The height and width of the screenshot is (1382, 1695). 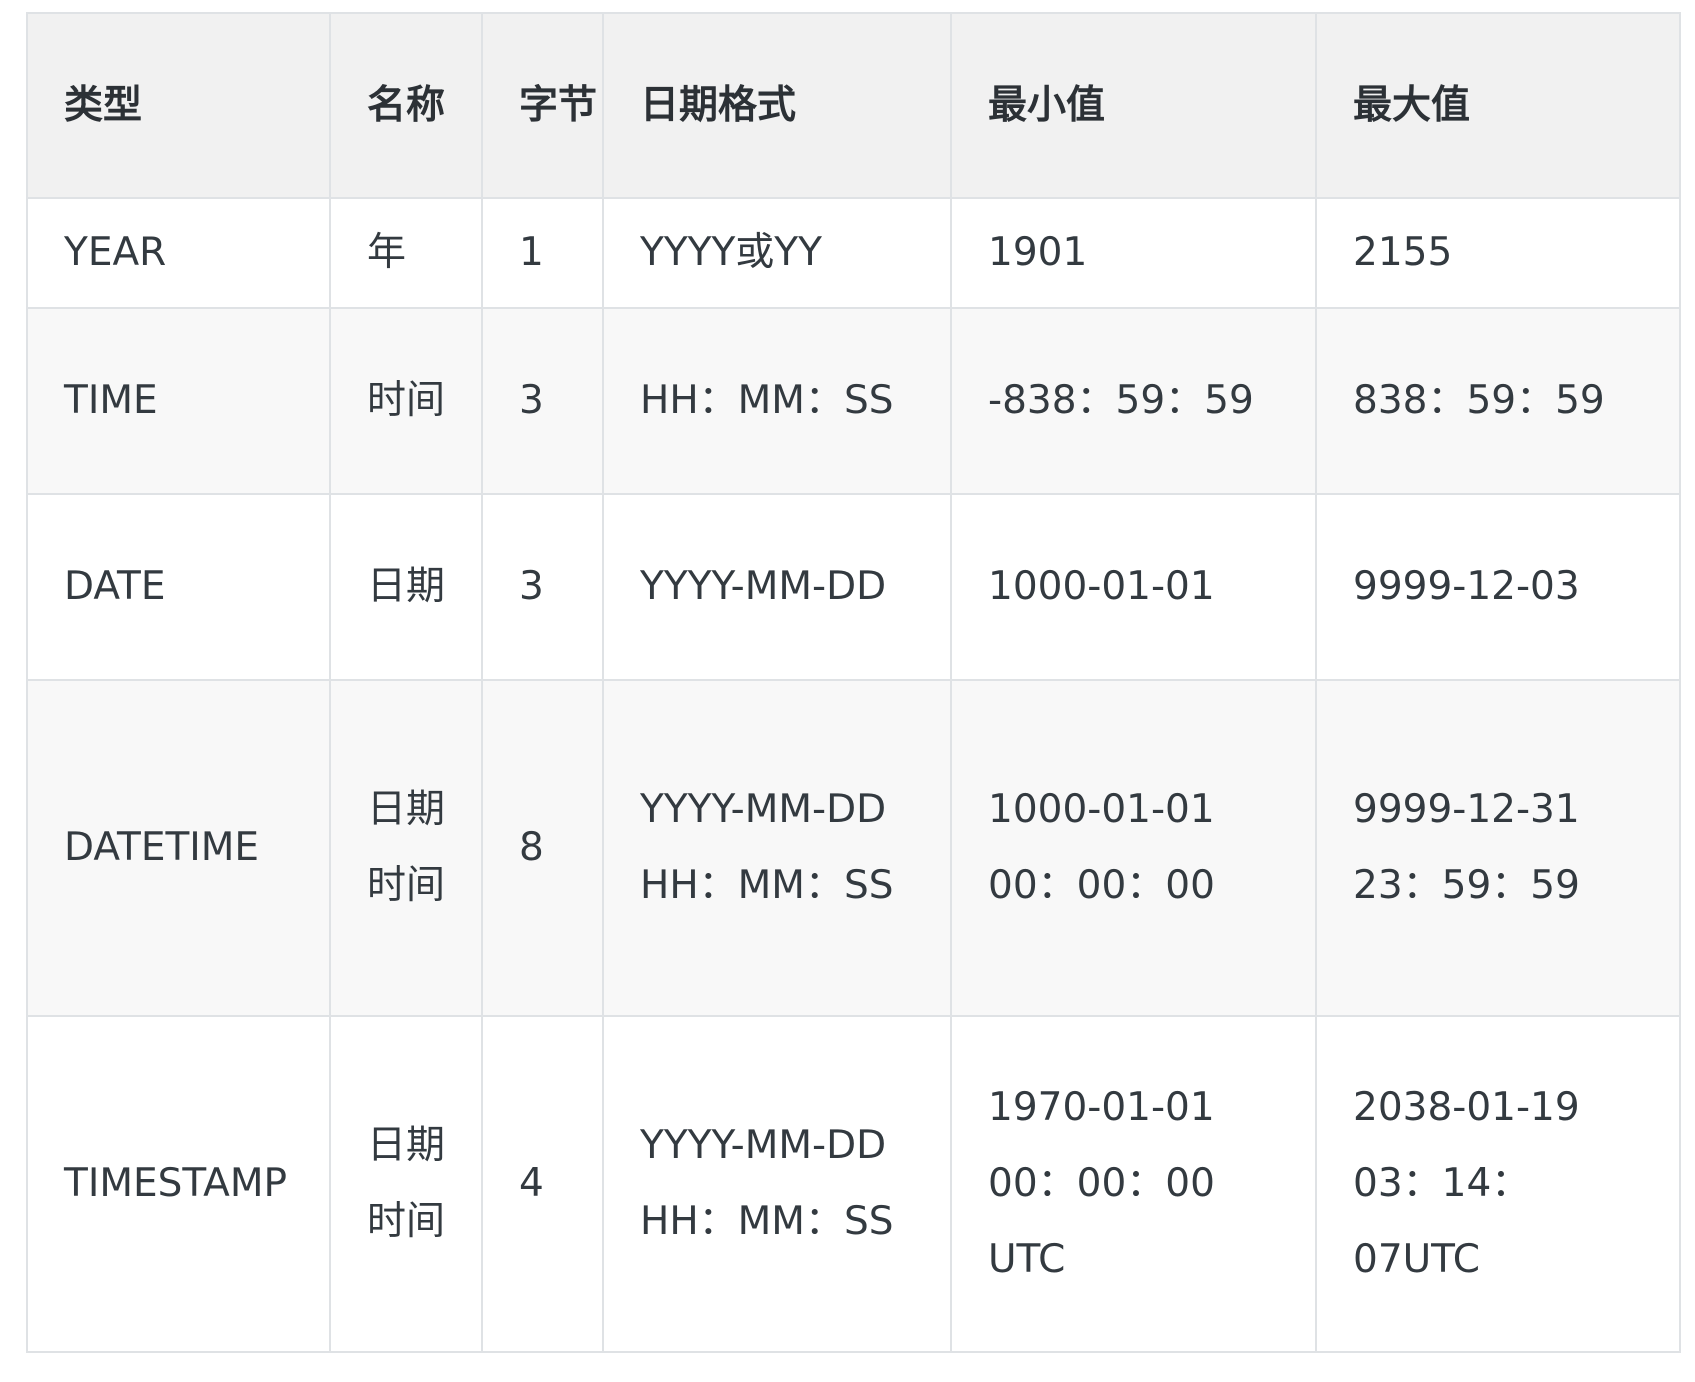 What do you see at coordinates (1133, 253) in the screenshot?
I see `min-cell: 1901` at bounding box center [1133, 253].